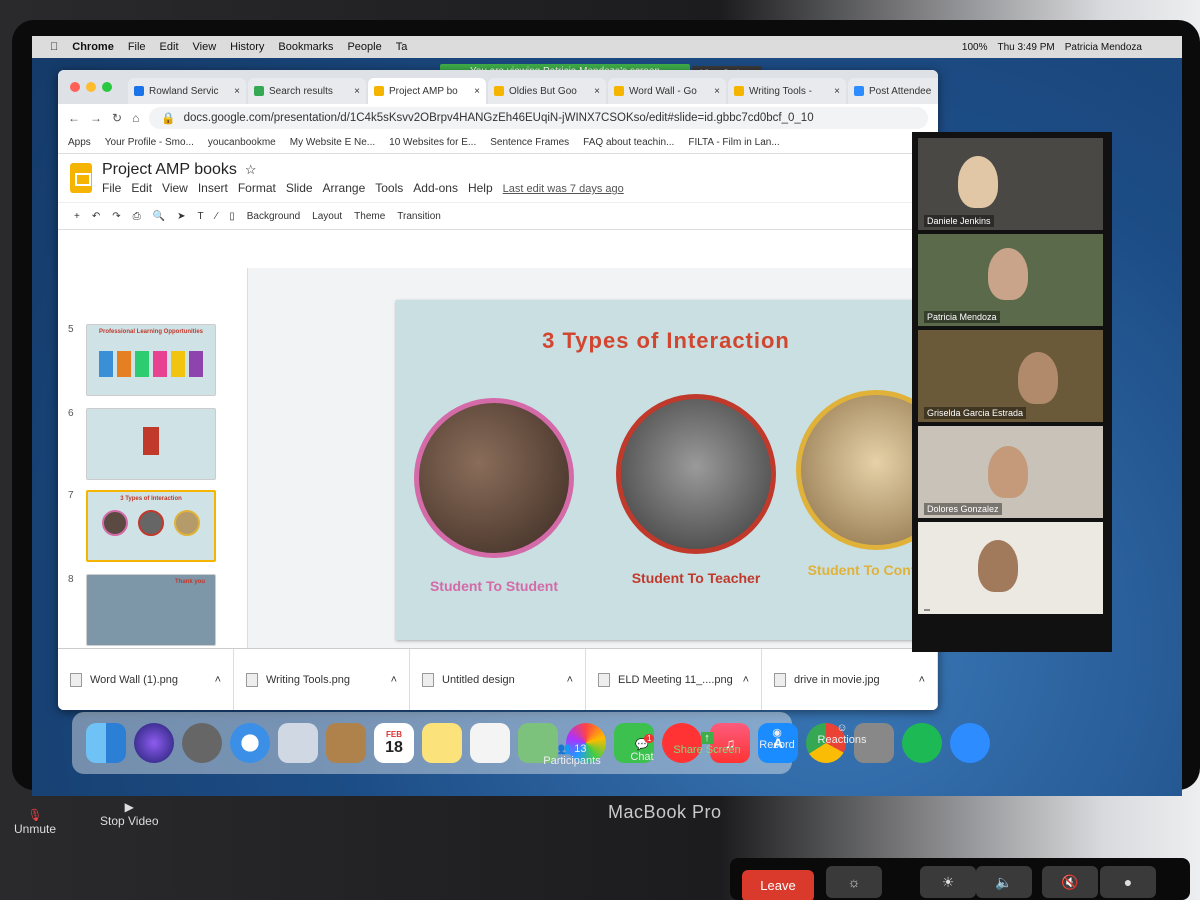 The height and width of the screenshot is (900, 1200). Describe the element at coordinates (169, 170) in the screenshot. I see `document-title: Project AMP books` at that location.